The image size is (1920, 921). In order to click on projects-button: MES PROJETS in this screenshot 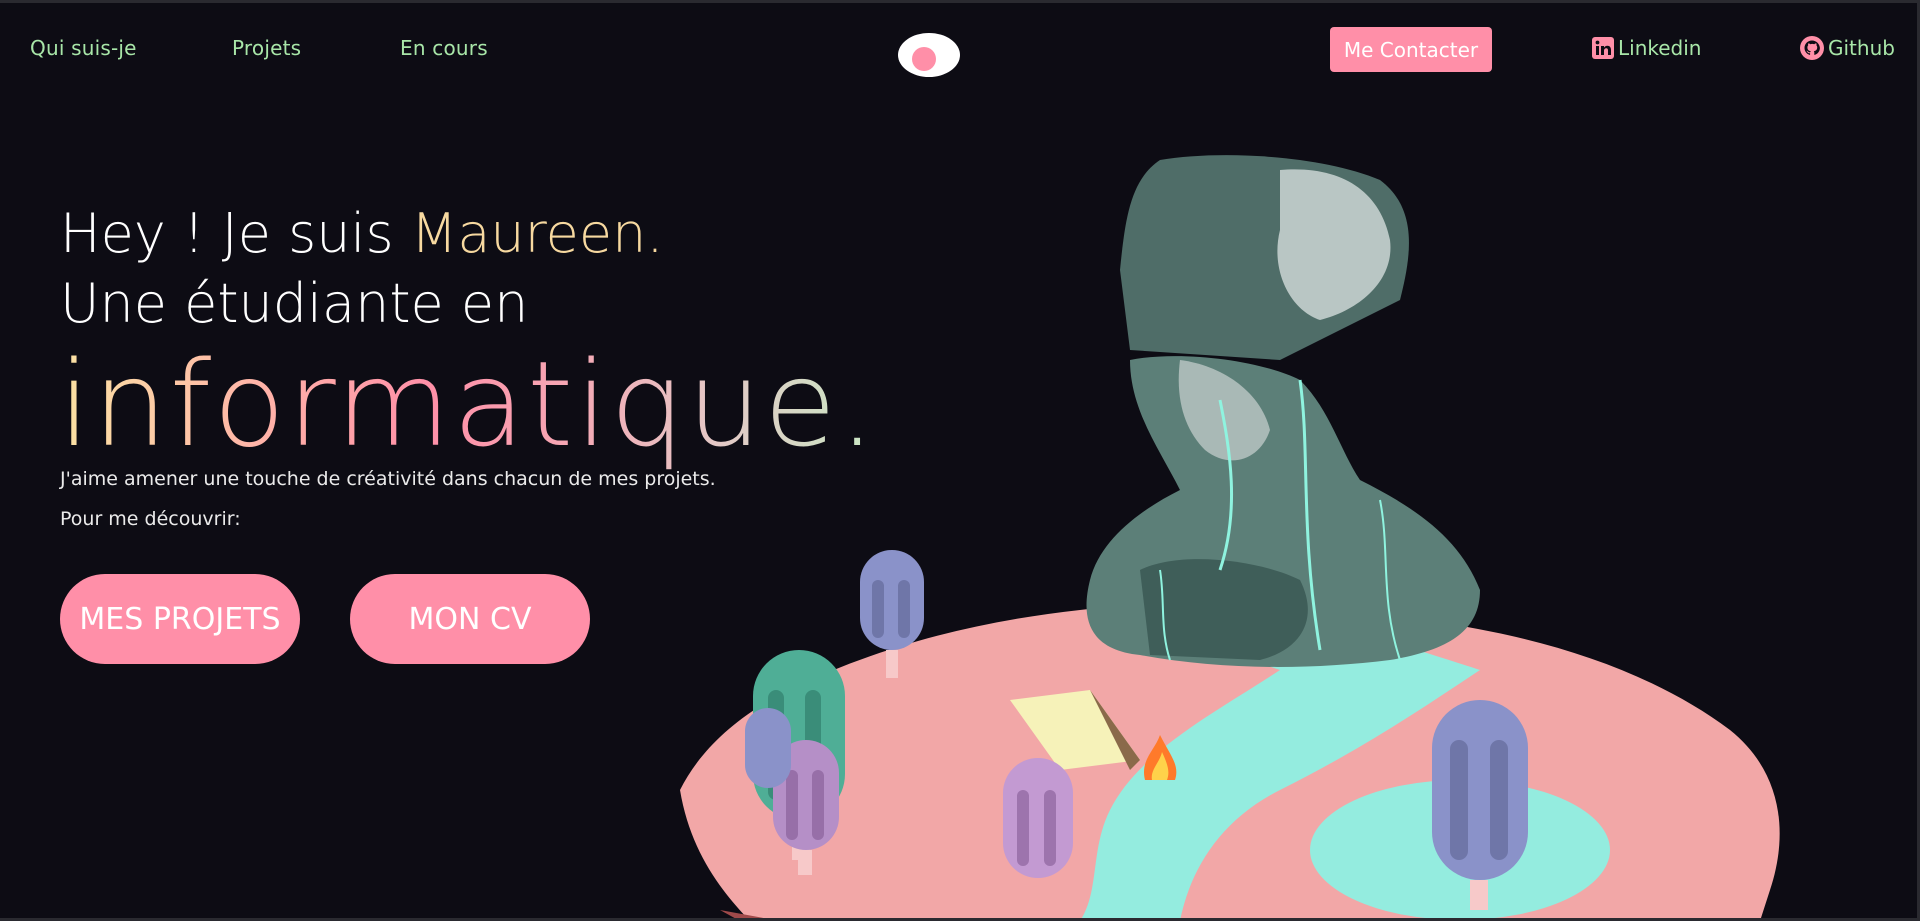, I will do `click(180, 619)`.